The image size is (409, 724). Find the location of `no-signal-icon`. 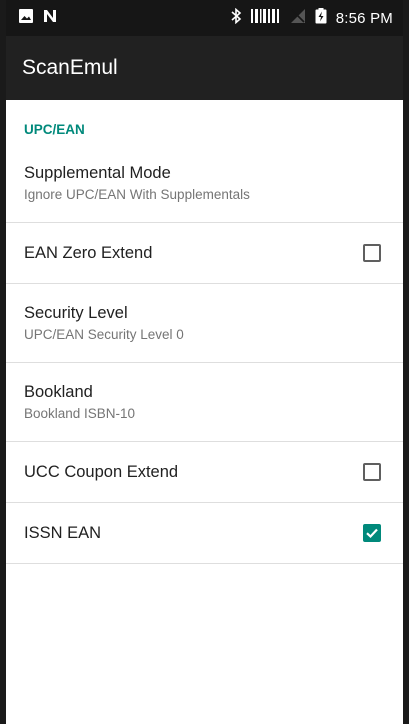

no-signal-icon is located at coordinates (298, 18).